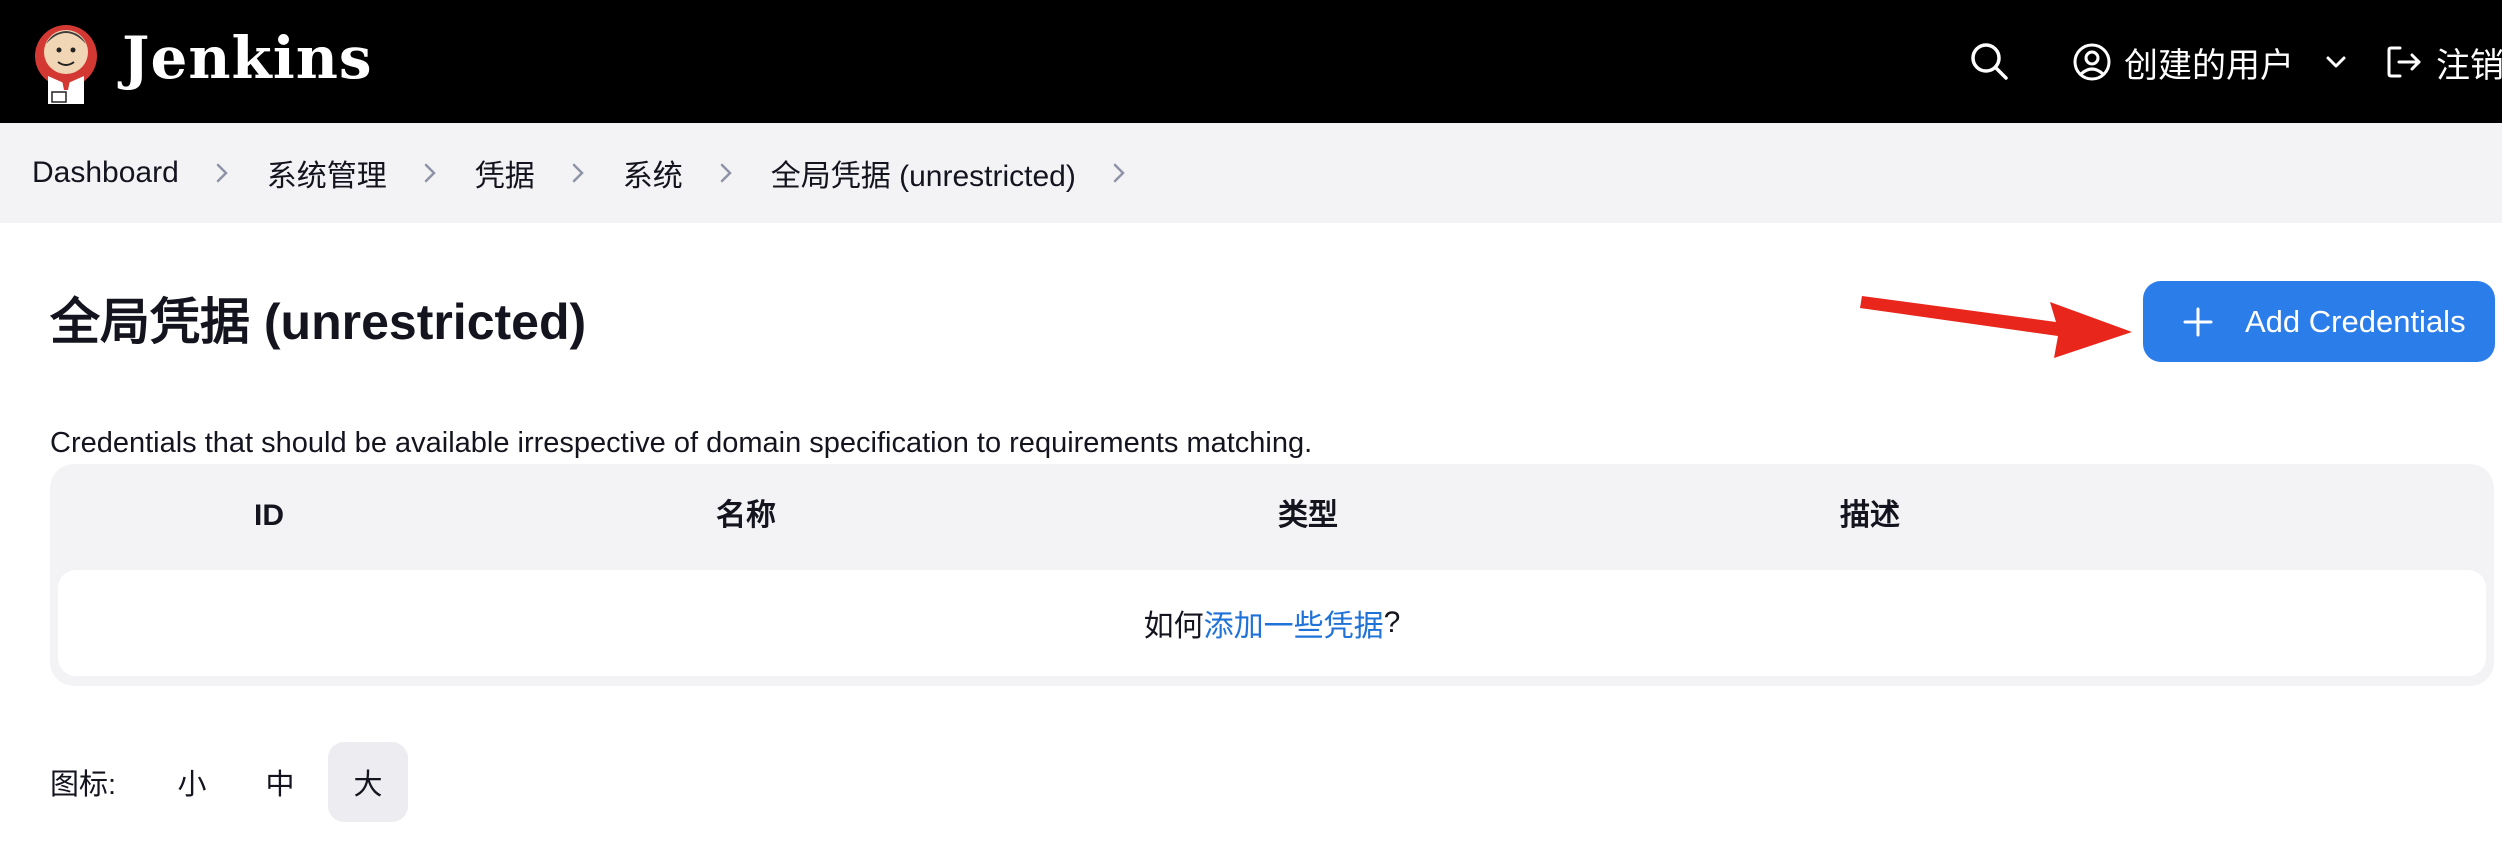 The image size is (2502, 852). I want to click on column-header-id: ID, so click(269, 515).